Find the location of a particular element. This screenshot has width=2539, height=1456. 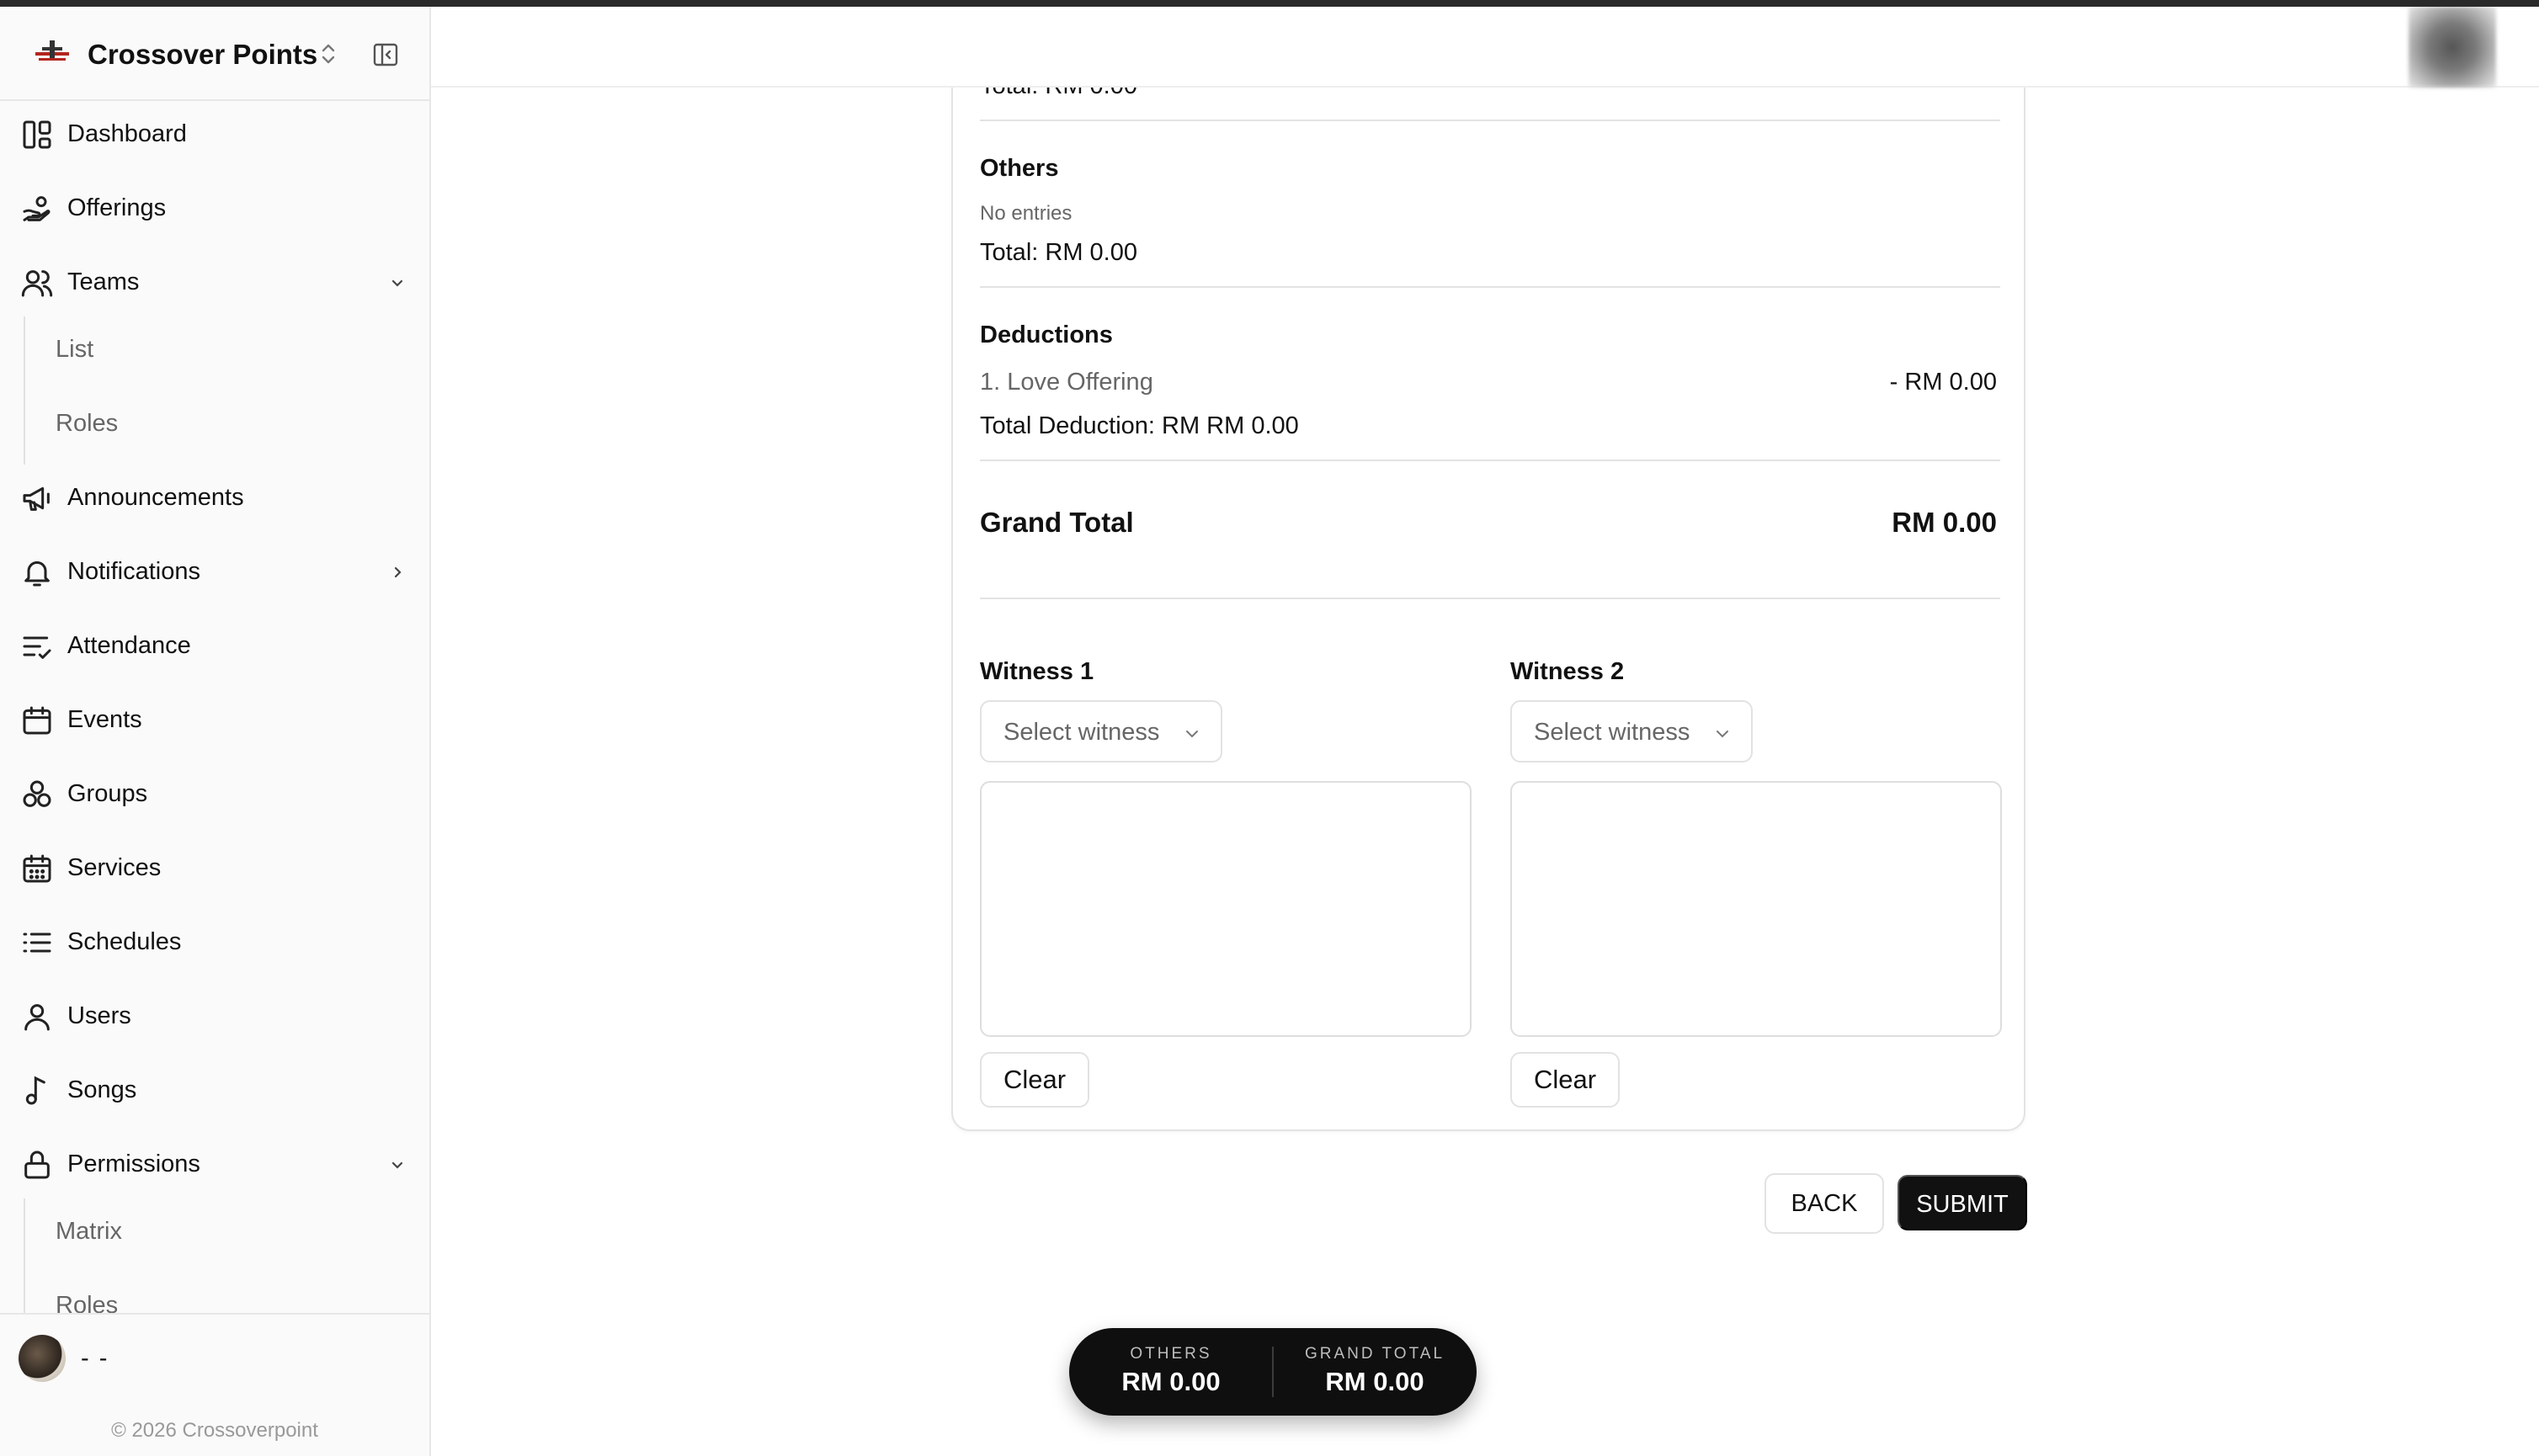

sidebar-item-label: Notifications is located at coordinates (133, 571).